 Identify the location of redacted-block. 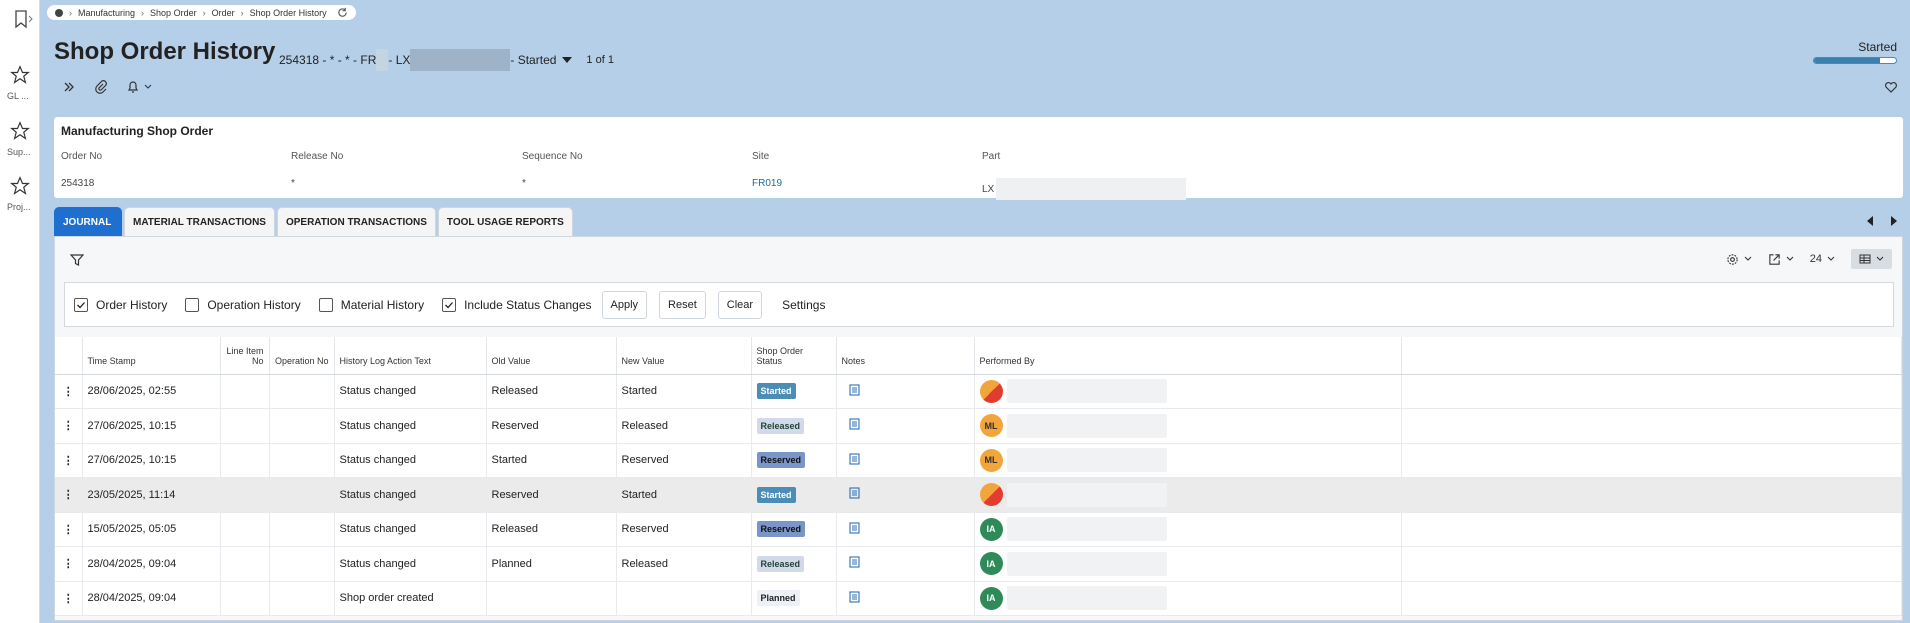
(460, 60).